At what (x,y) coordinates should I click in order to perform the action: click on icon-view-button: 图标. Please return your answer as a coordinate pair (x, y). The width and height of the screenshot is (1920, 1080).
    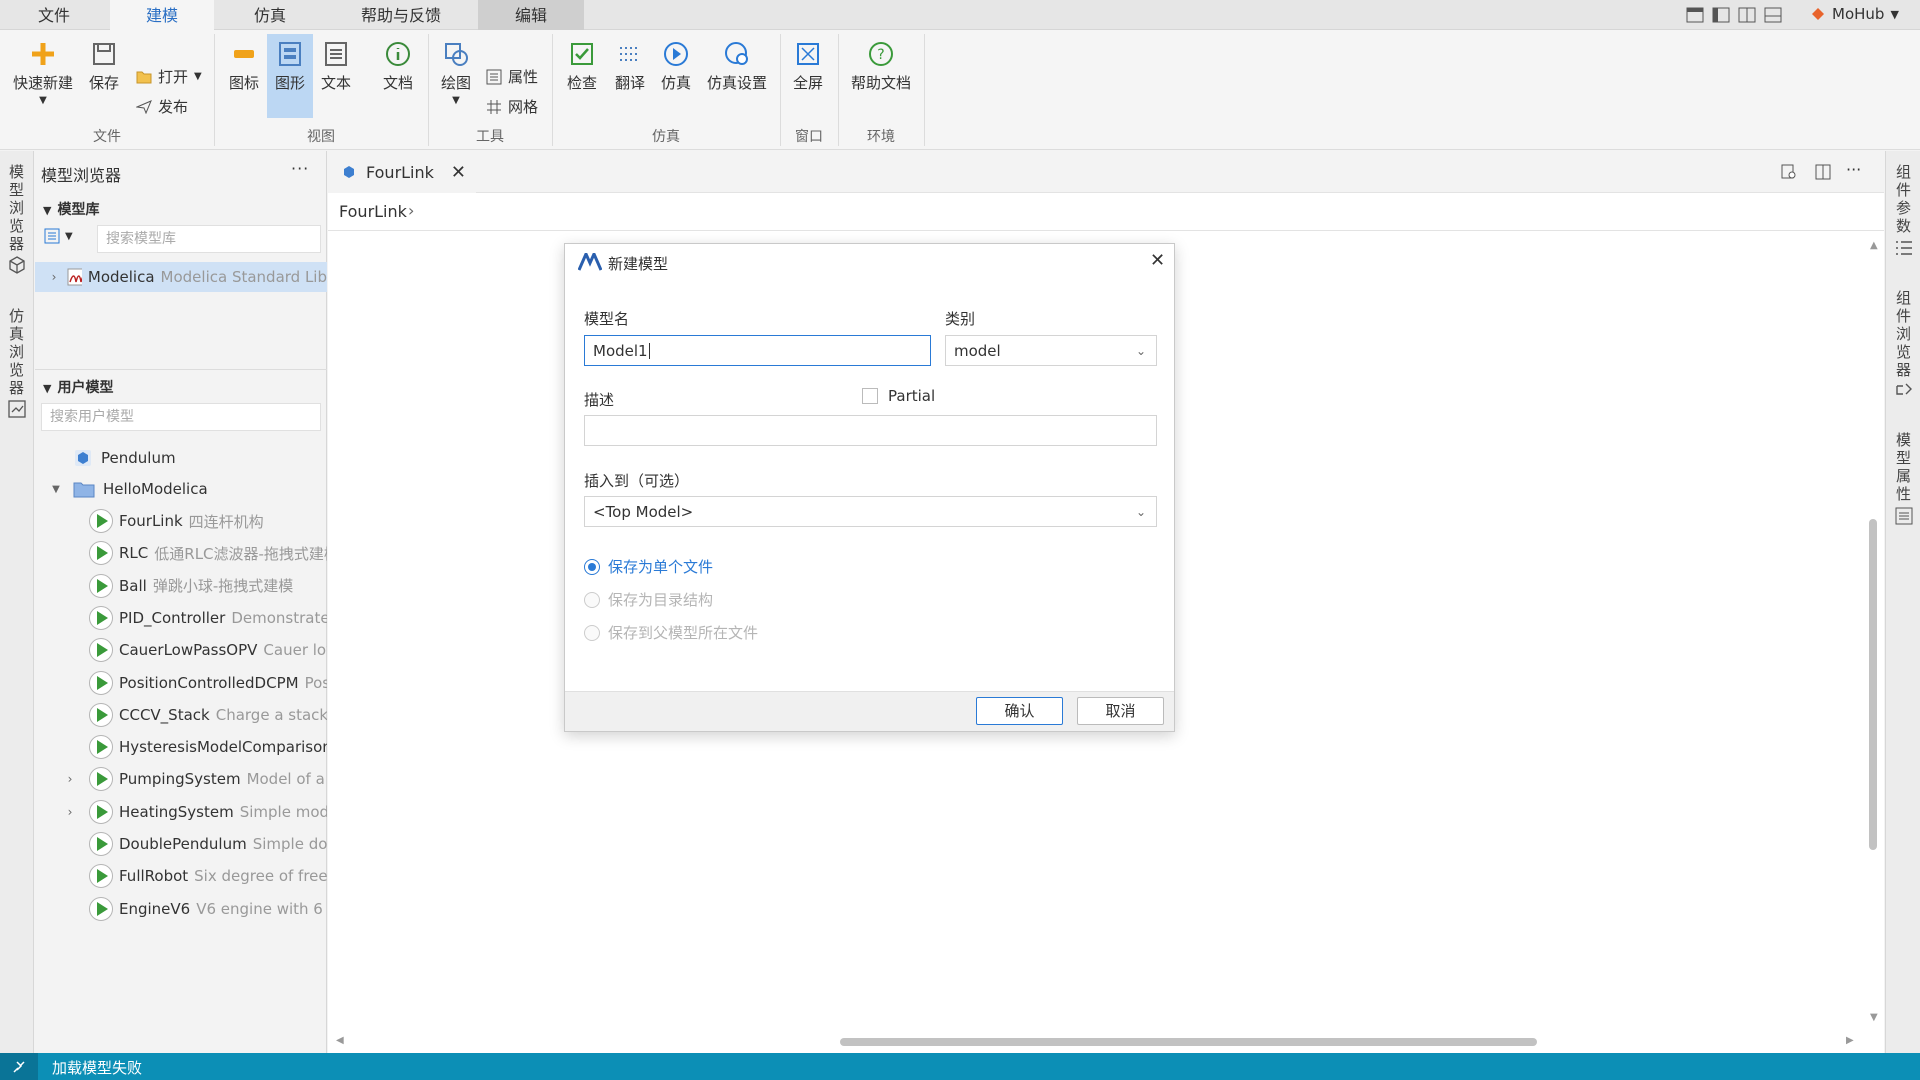
    Looking at the image, I should click on (244, 66).